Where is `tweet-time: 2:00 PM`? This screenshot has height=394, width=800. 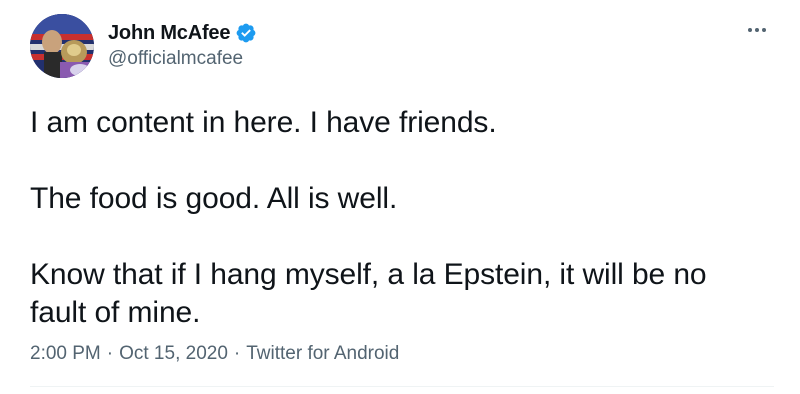
tweet-time: 2:00 PM is located at coordinates (65, 353).